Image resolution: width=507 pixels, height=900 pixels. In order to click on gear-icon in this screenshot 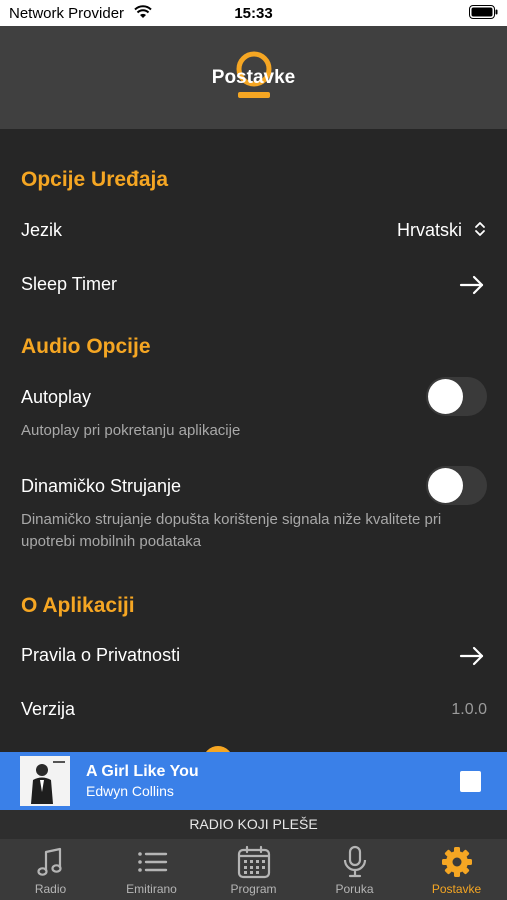, I will do `click(457, 862)`.